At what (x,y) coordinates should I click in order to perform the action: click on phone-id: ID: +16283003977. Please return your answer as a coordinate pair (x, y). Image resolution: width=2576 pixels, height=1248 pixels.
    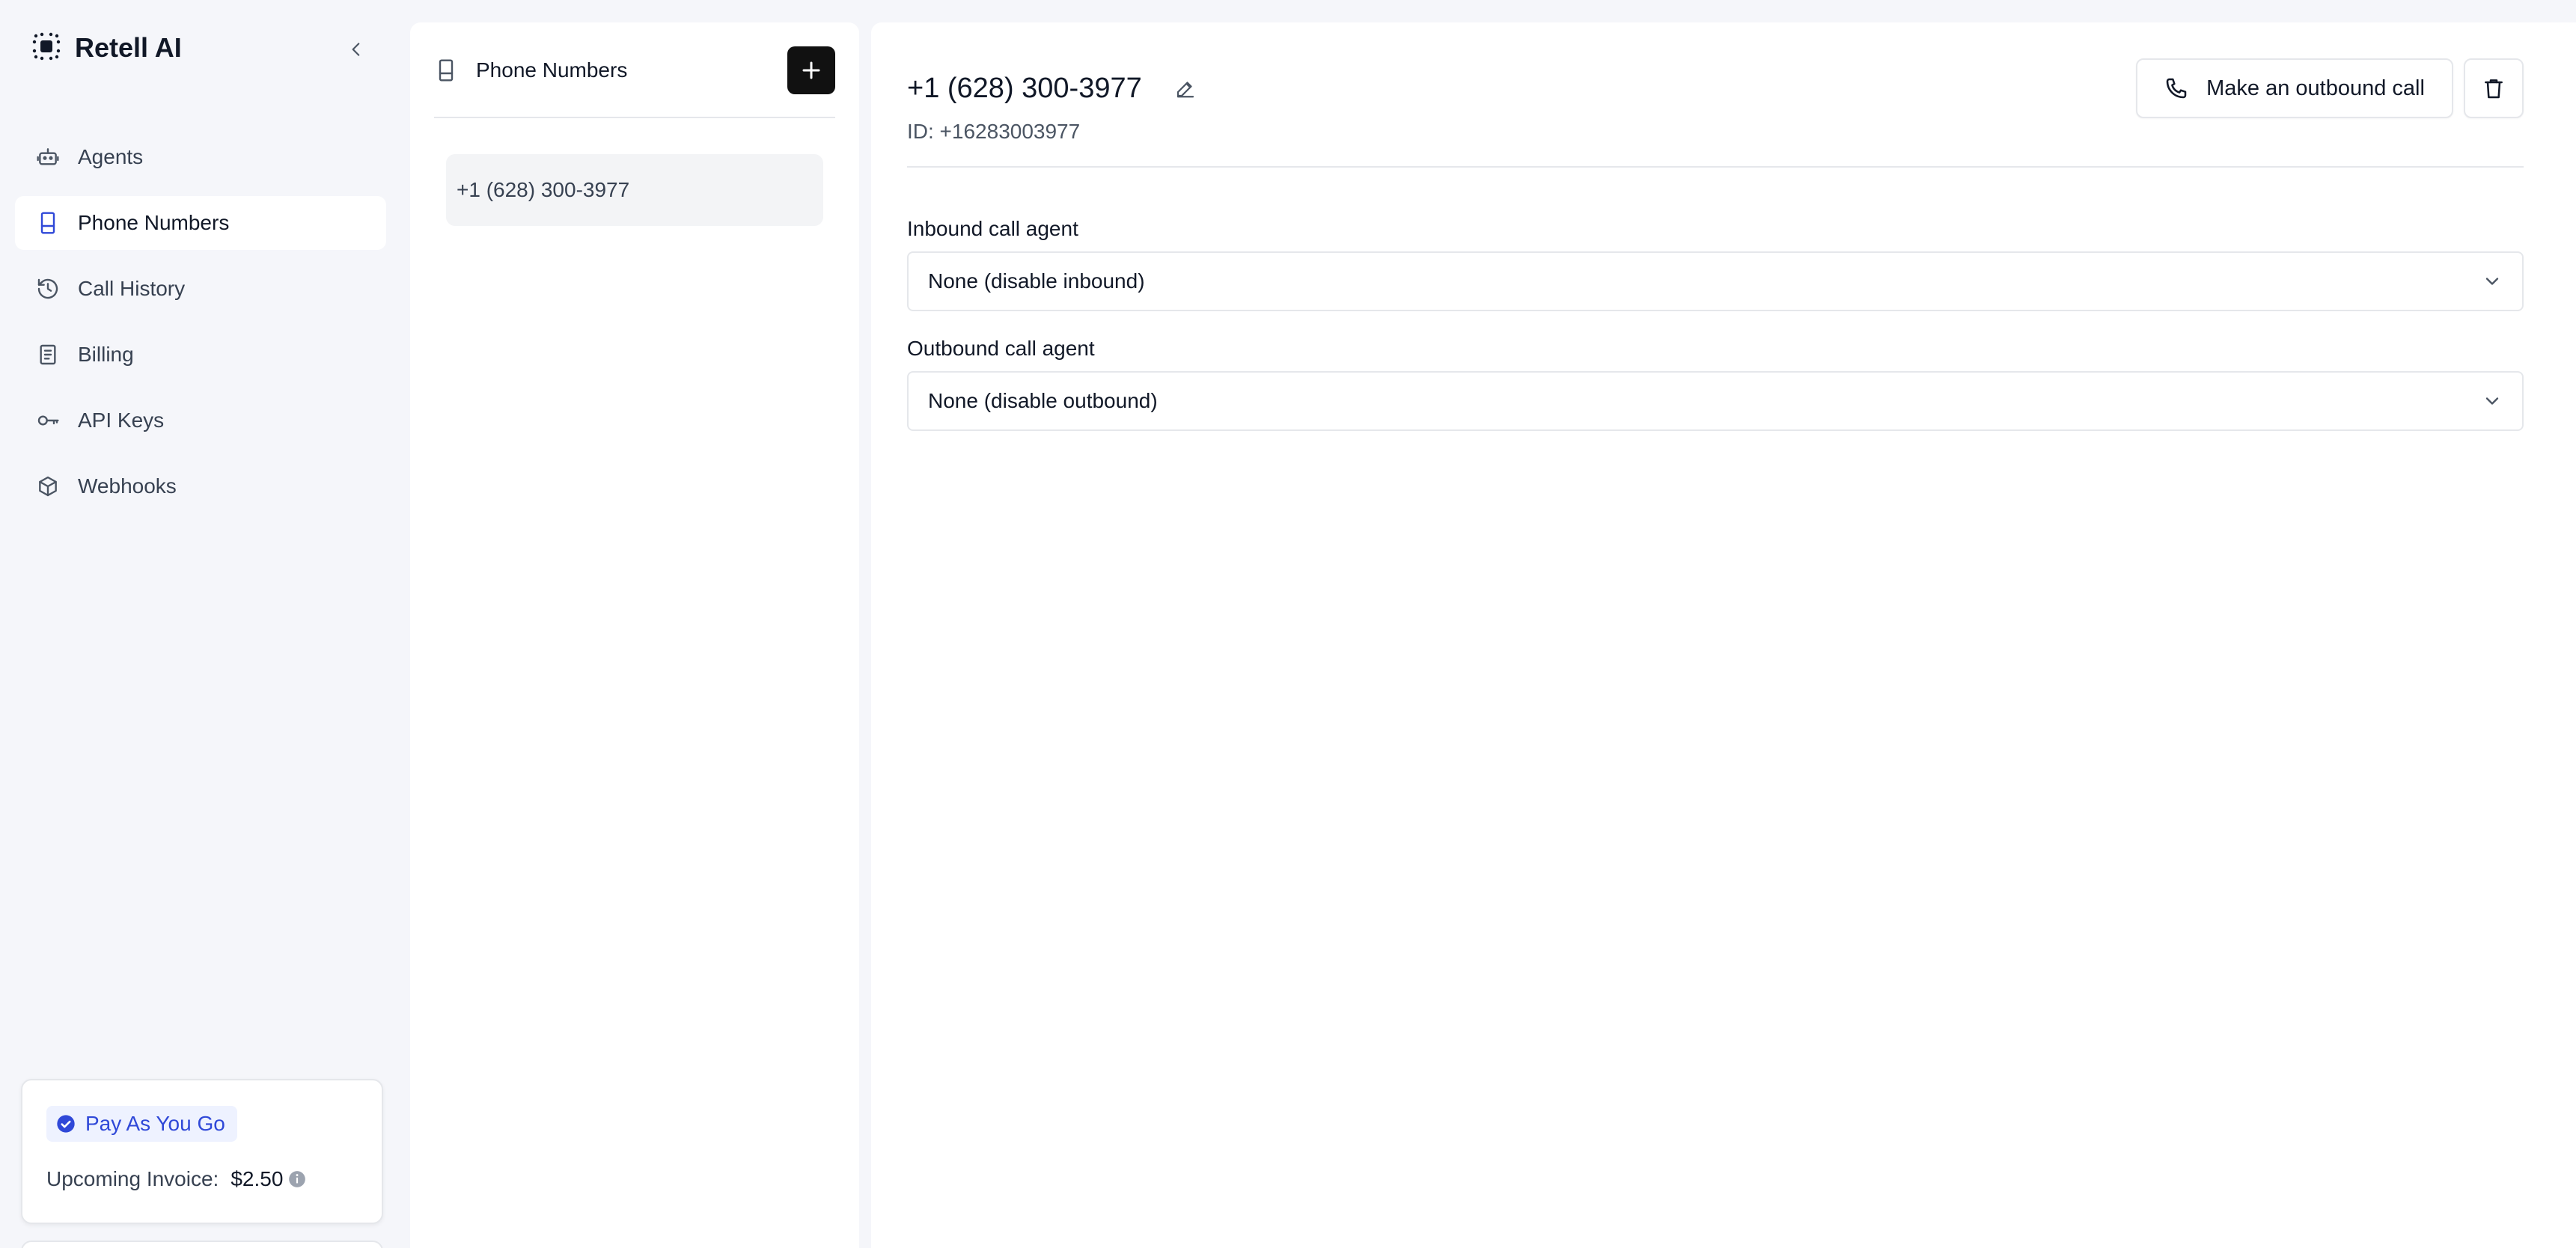
    Looking at the image, I should click on (994, 131).